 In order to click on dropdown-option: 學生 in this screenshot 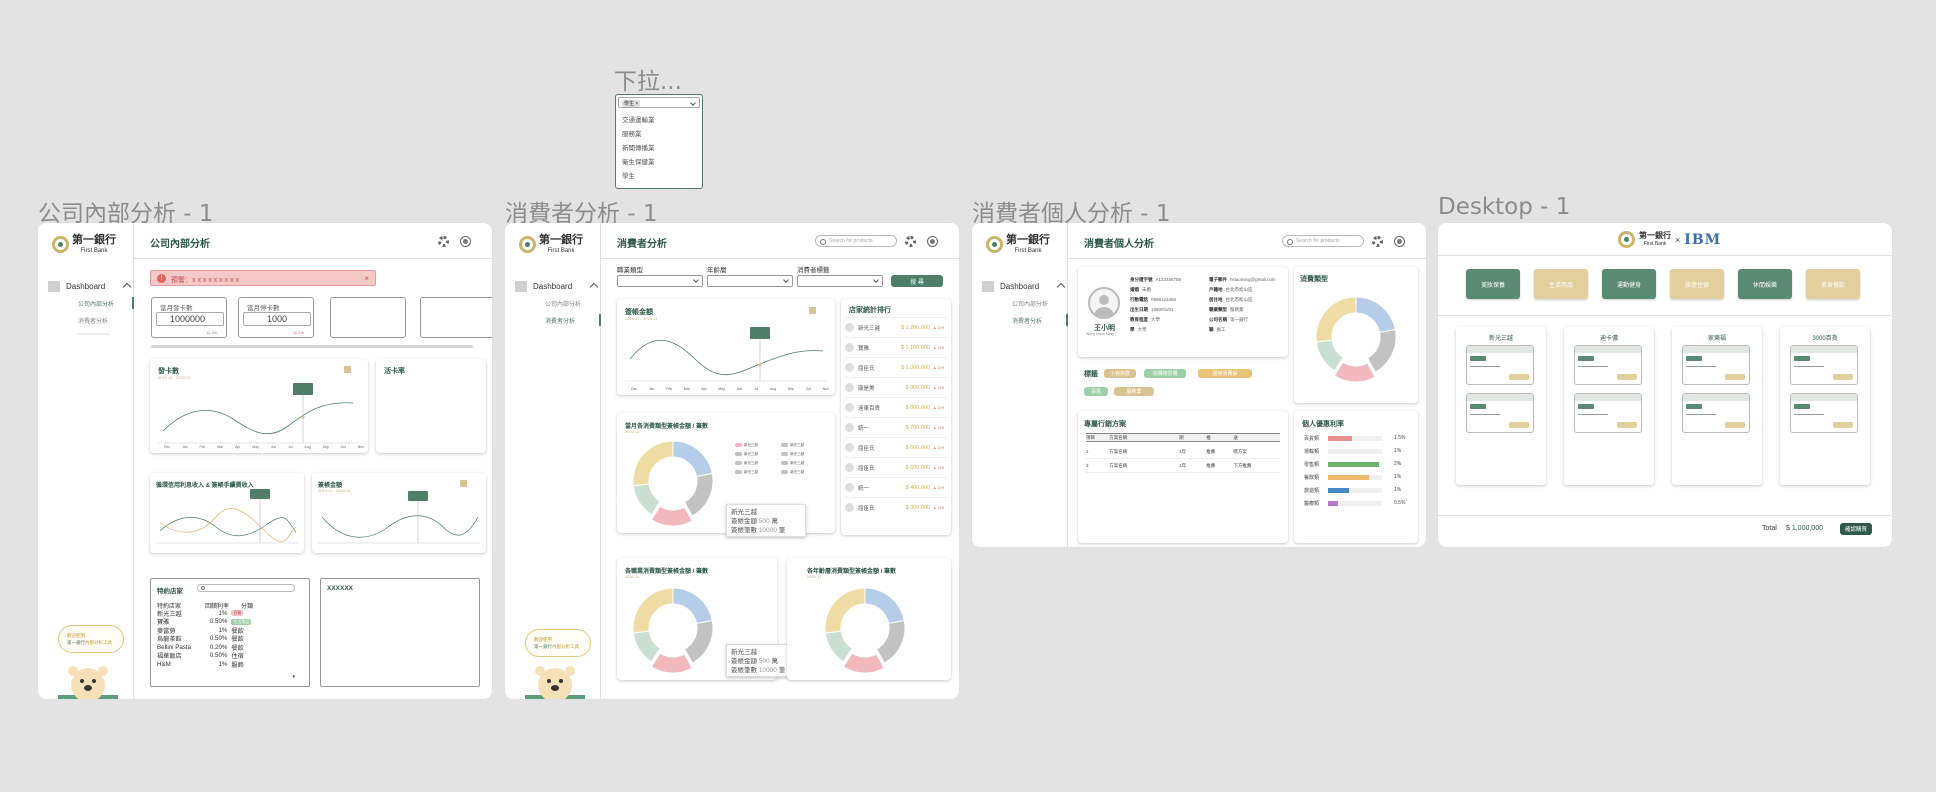, I will do `click(638, 177)`.